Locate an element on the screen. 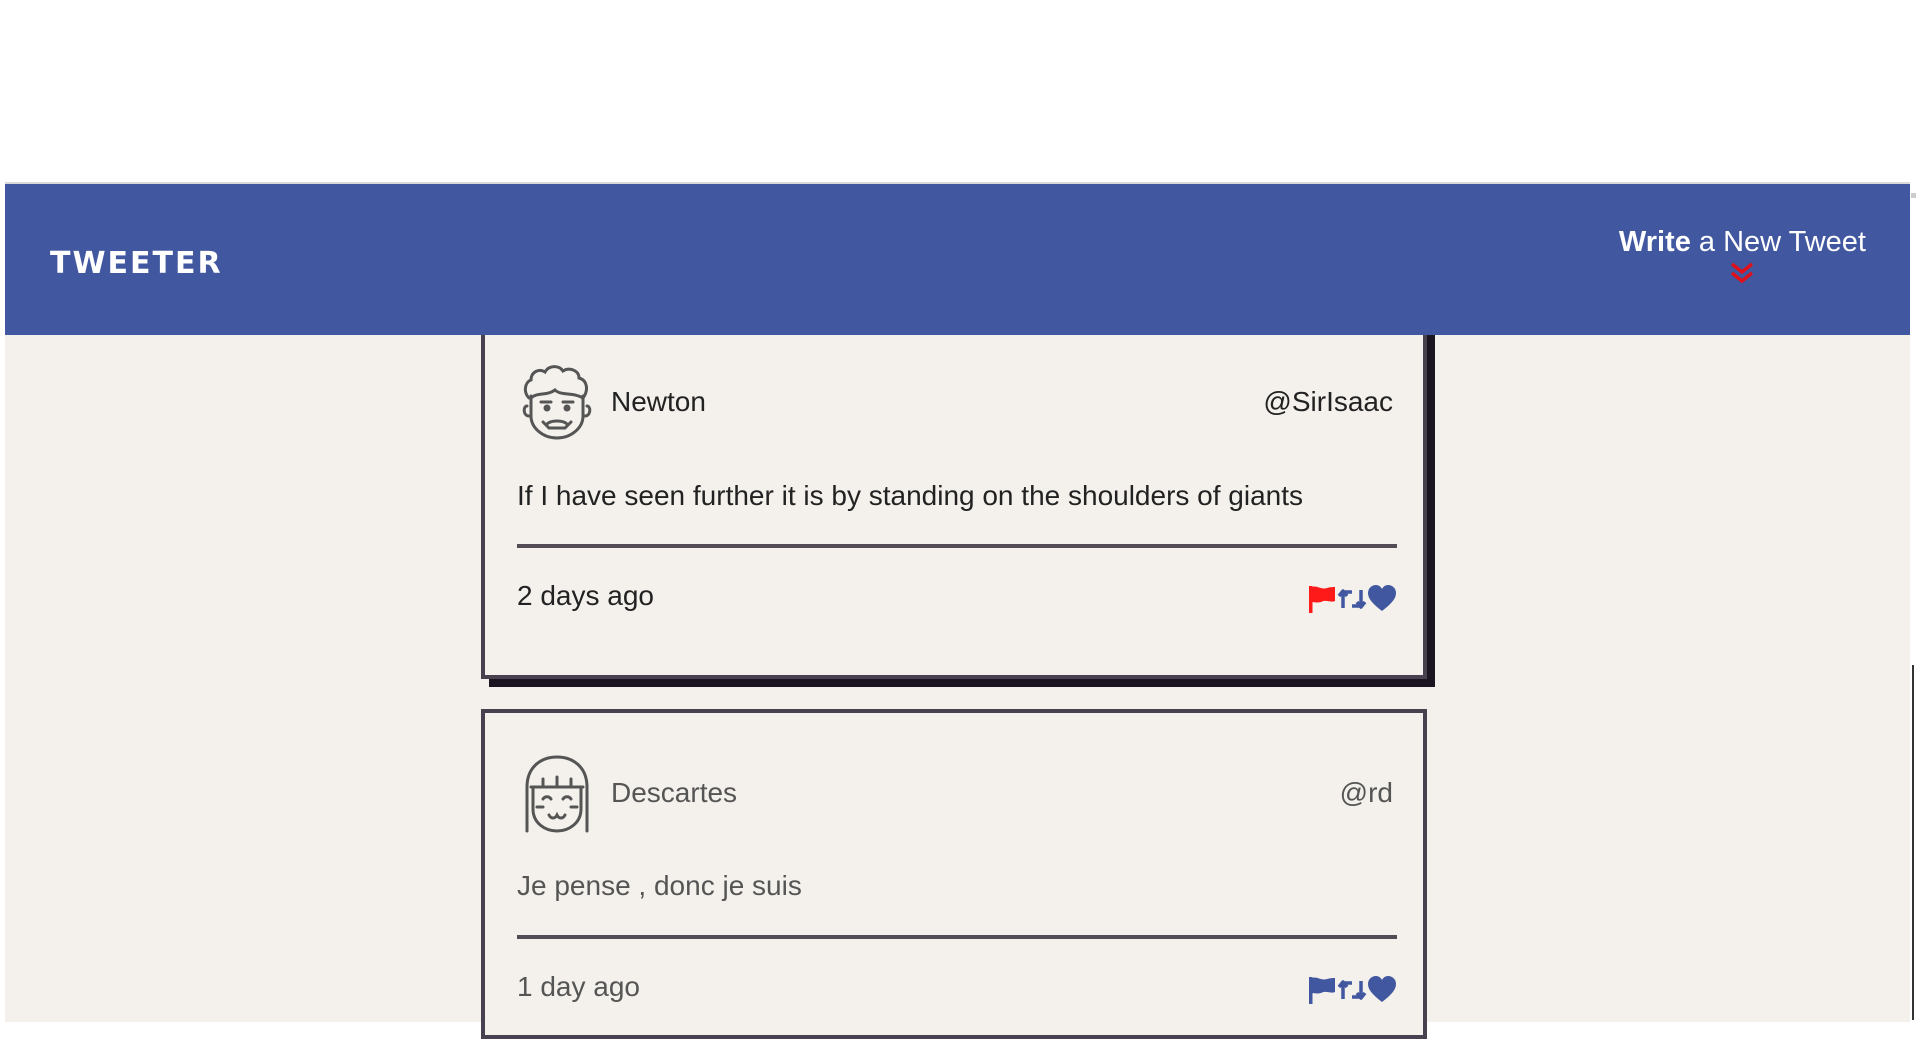 This screenshot has width=1920, height=1039. tweet-content: Je pense , donc je suis is located at coordinates (659, 885).